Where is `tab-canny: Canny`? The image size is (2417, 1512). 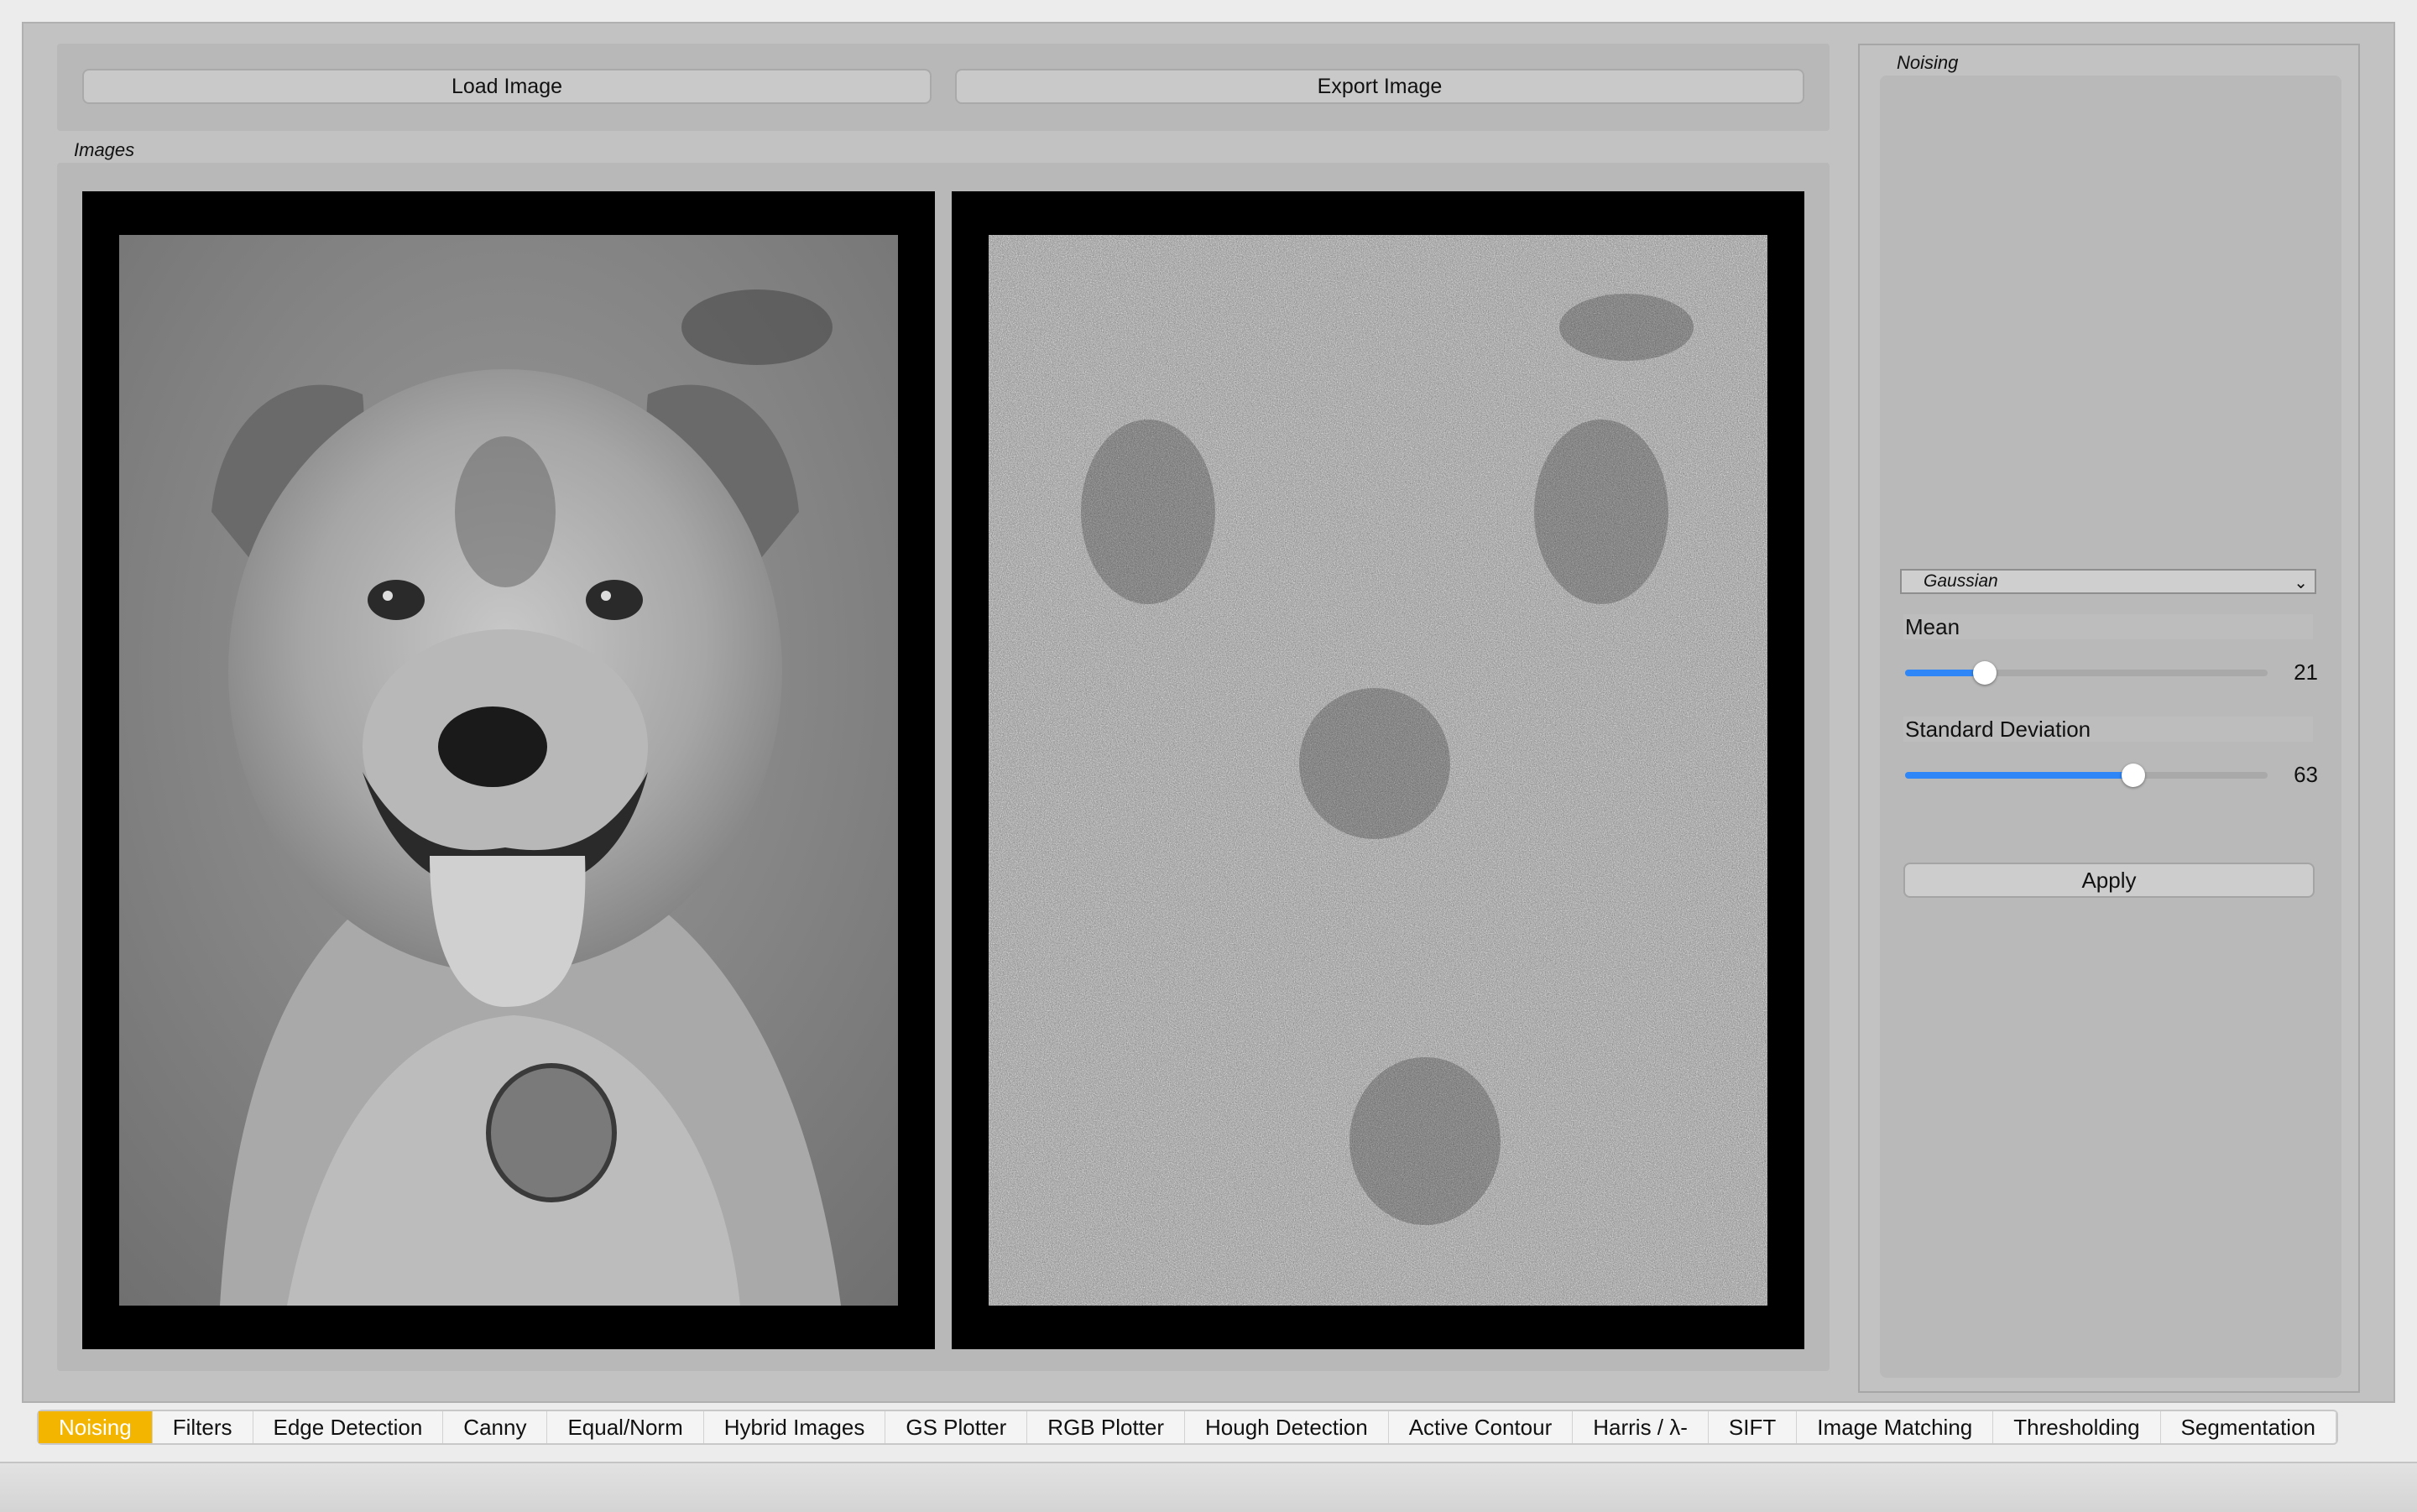
tab-canny: Canny is located at coordinates (495, 1427).